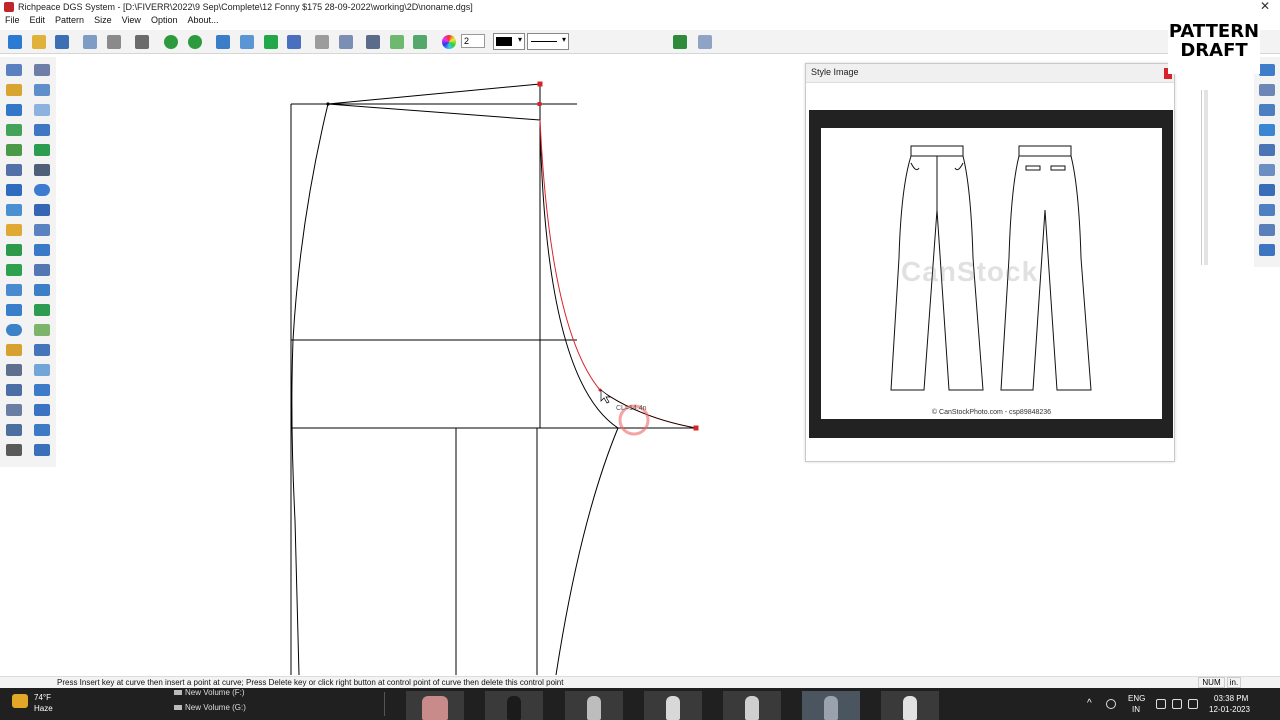  I want to click on fill-tool-icon, so click(42, 150).